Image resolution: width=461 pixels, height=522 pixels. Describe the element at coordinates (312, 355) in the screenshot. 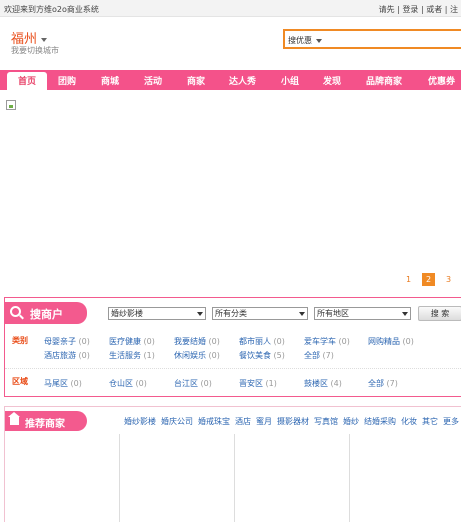

I see `category-name: 全部` at that location.